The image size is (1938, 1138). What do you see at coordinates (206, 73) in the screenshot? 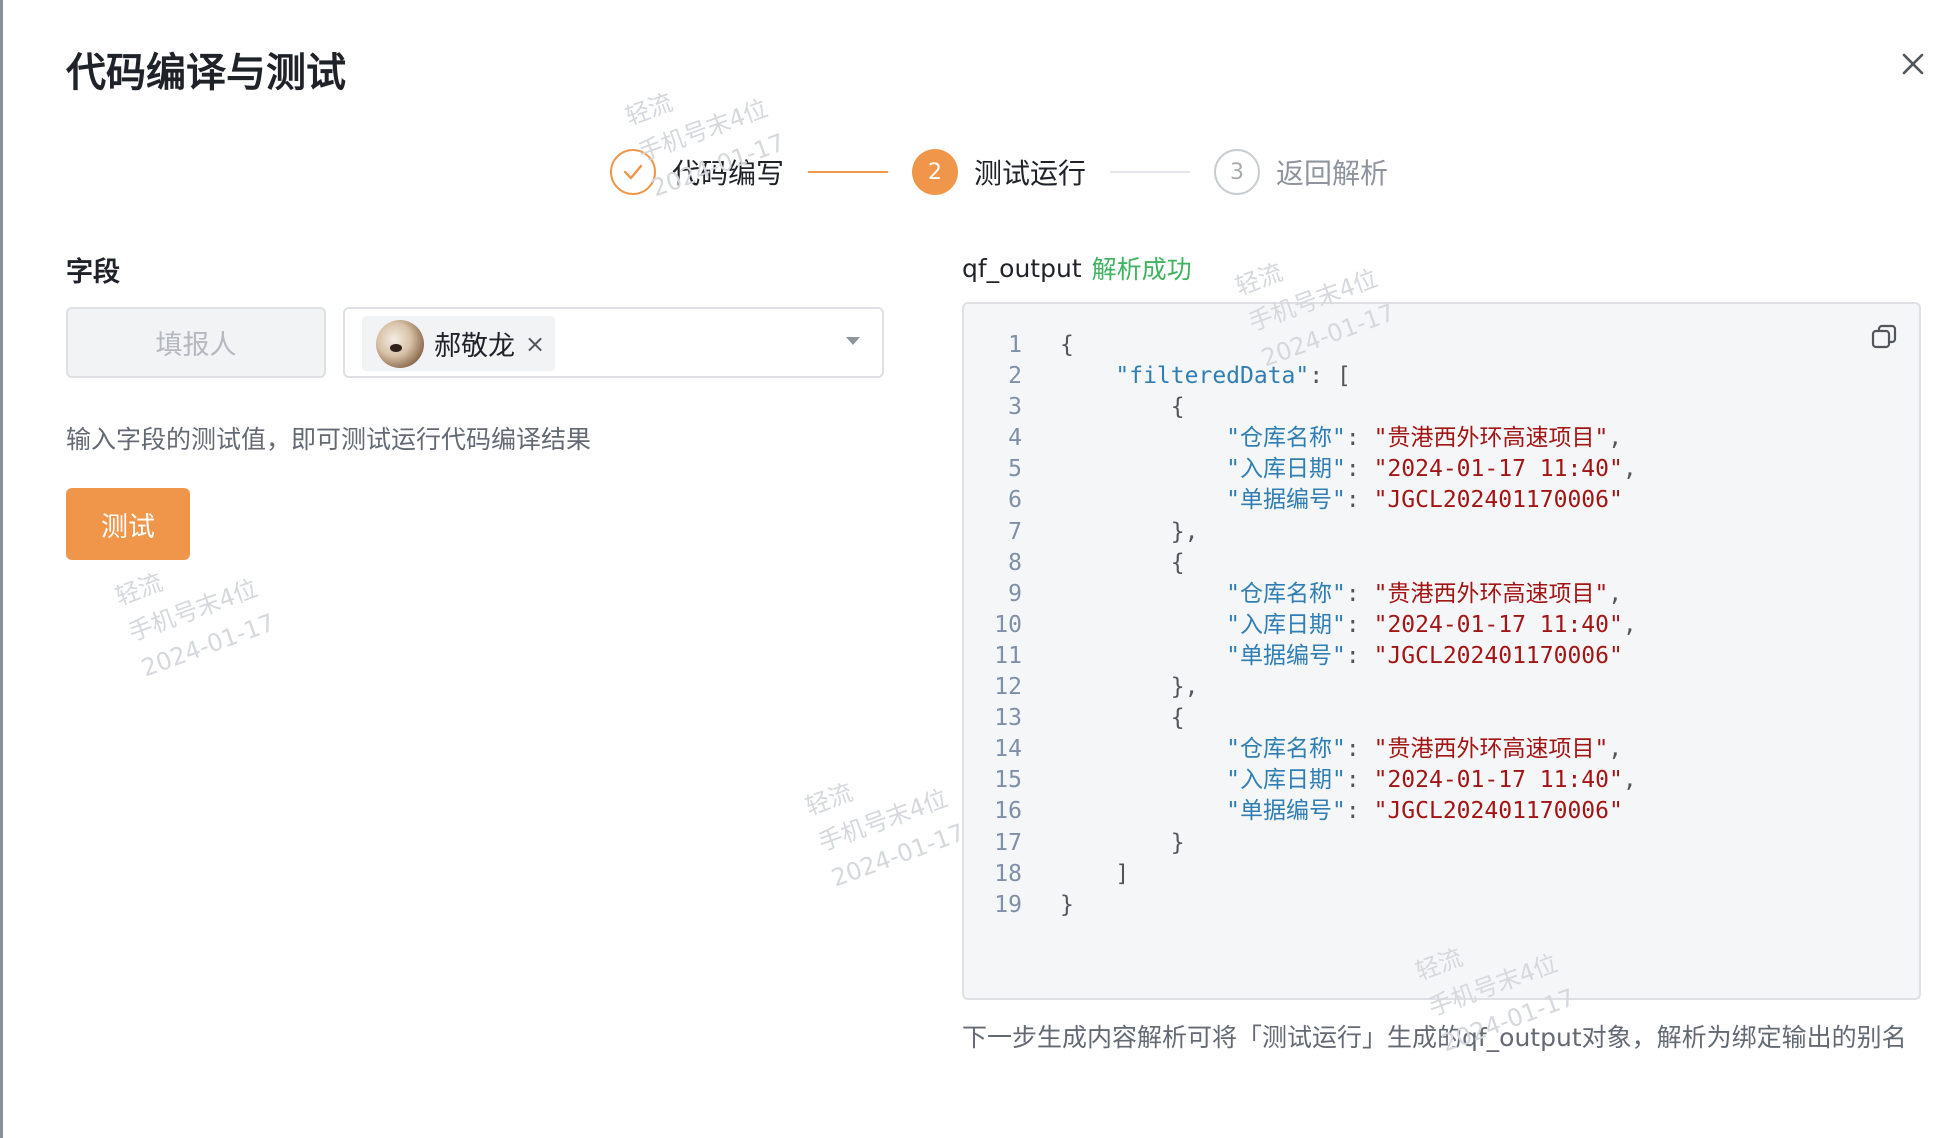
I see `dialog-title: 代码编译与测试` at bounding box center [206, 73].